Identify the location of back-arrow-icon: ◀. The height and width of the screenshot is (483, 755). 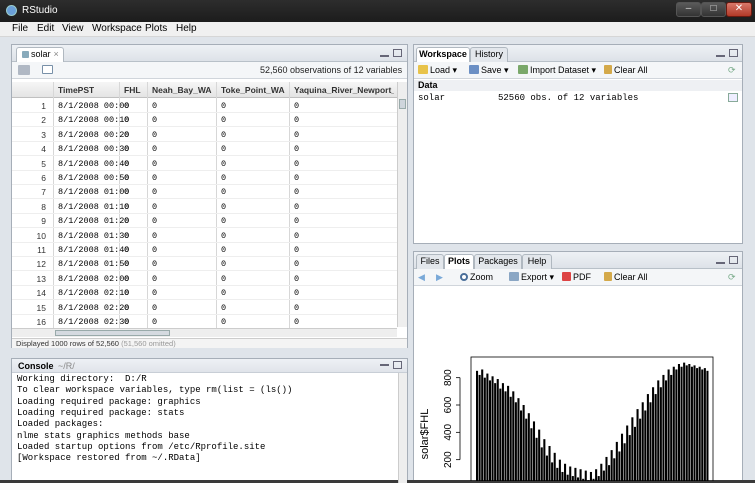
(421, 277).